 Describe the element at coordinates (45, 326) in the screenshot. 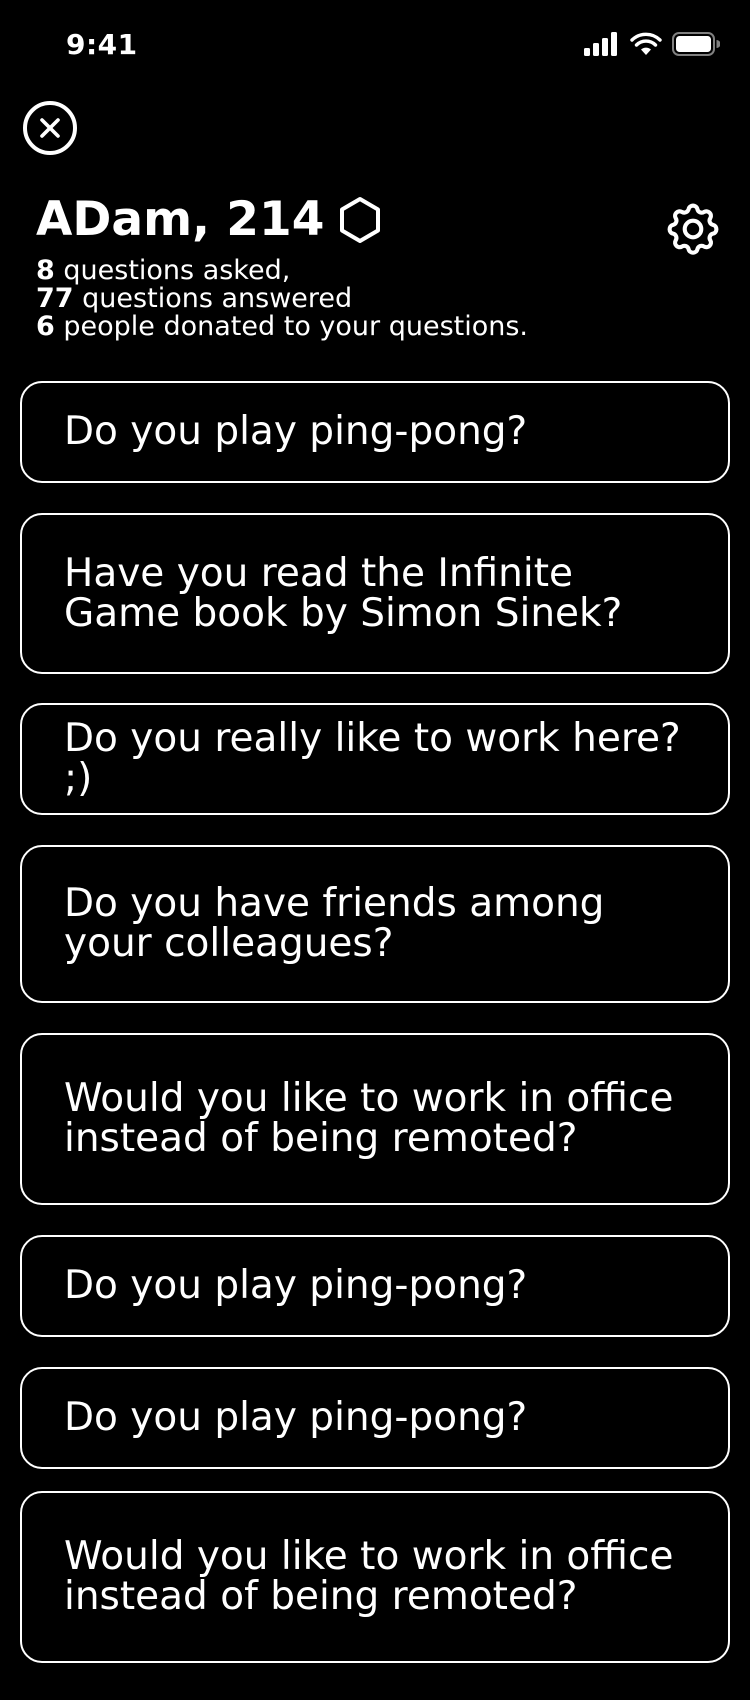

I see `donated-count: 6` at that location.